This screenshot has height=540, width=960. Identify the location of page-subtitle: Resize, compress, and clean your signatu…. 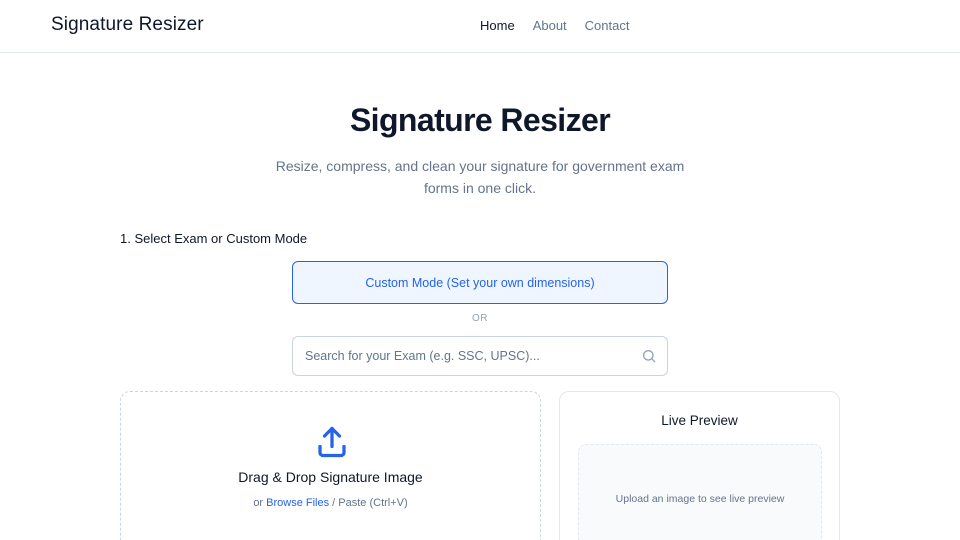
(480, 177).